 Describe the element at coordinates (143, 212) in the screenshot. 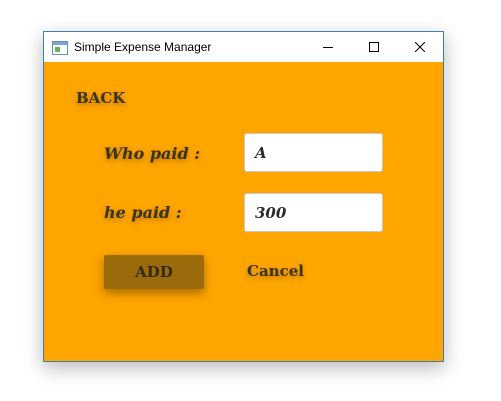

I see `he-paid-label: he paid :` at that location.